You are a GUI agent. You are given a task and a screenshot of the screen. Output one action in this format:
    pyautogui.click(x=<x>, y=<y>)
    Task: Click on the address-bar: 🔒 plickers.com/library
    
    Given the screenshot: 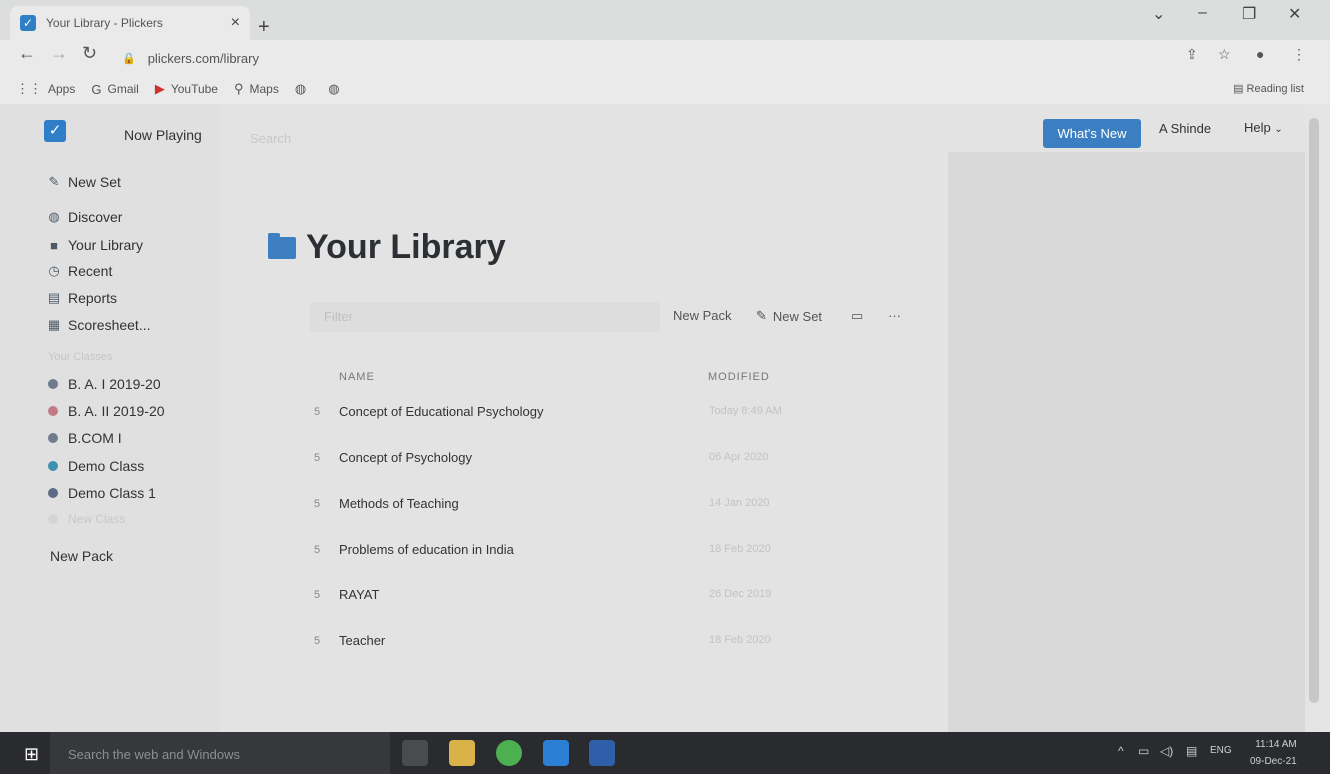 What is the action you would take?
    pyautogui.click(x=637, y=58)
    